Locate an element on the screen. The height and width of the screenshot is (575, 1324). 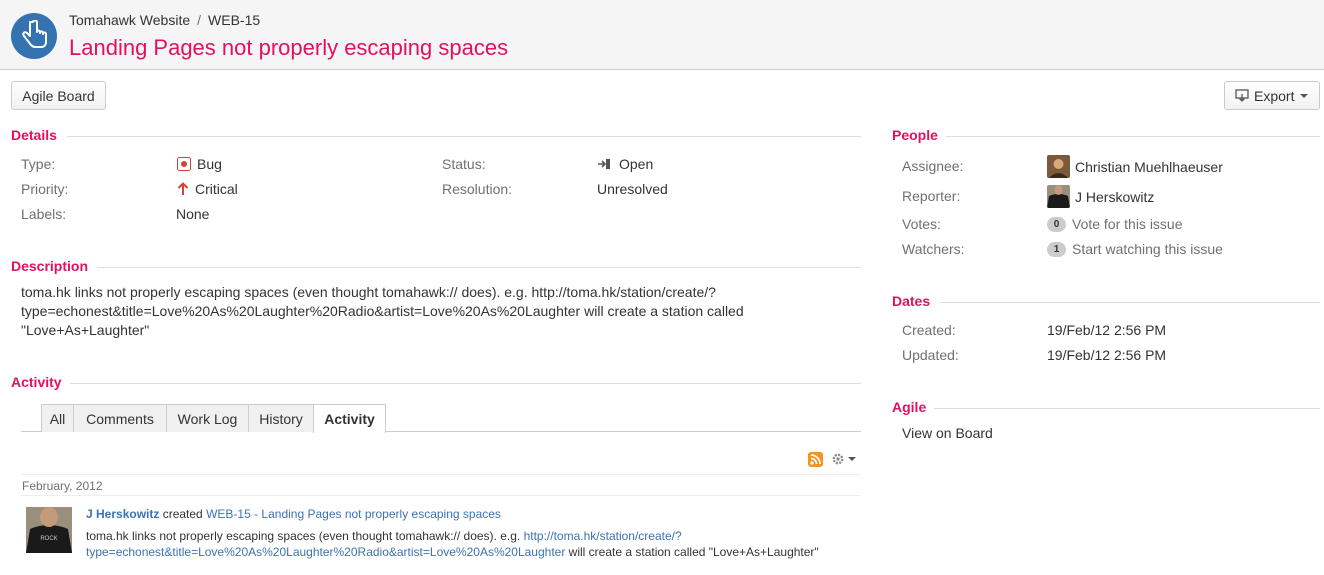
agile-board-button: Agile Board is located at coordinates (58, 95).